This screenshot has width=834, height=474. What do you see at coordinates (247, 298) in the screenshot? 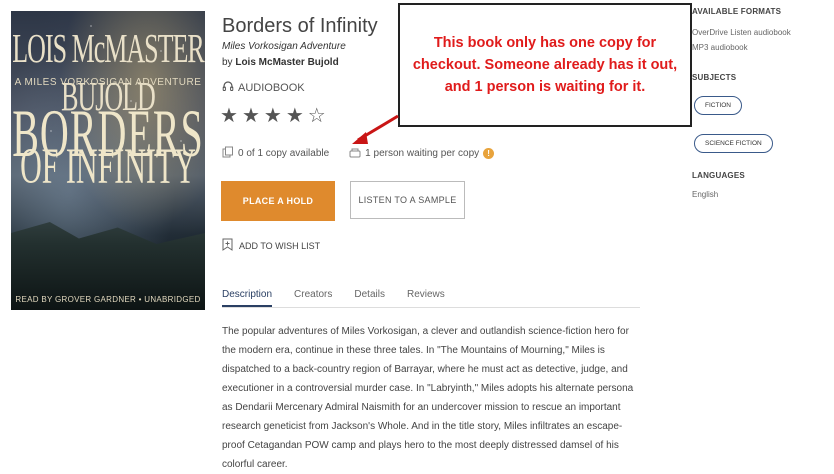
I see `tab-description: Description` at bounding box center [247, 298].